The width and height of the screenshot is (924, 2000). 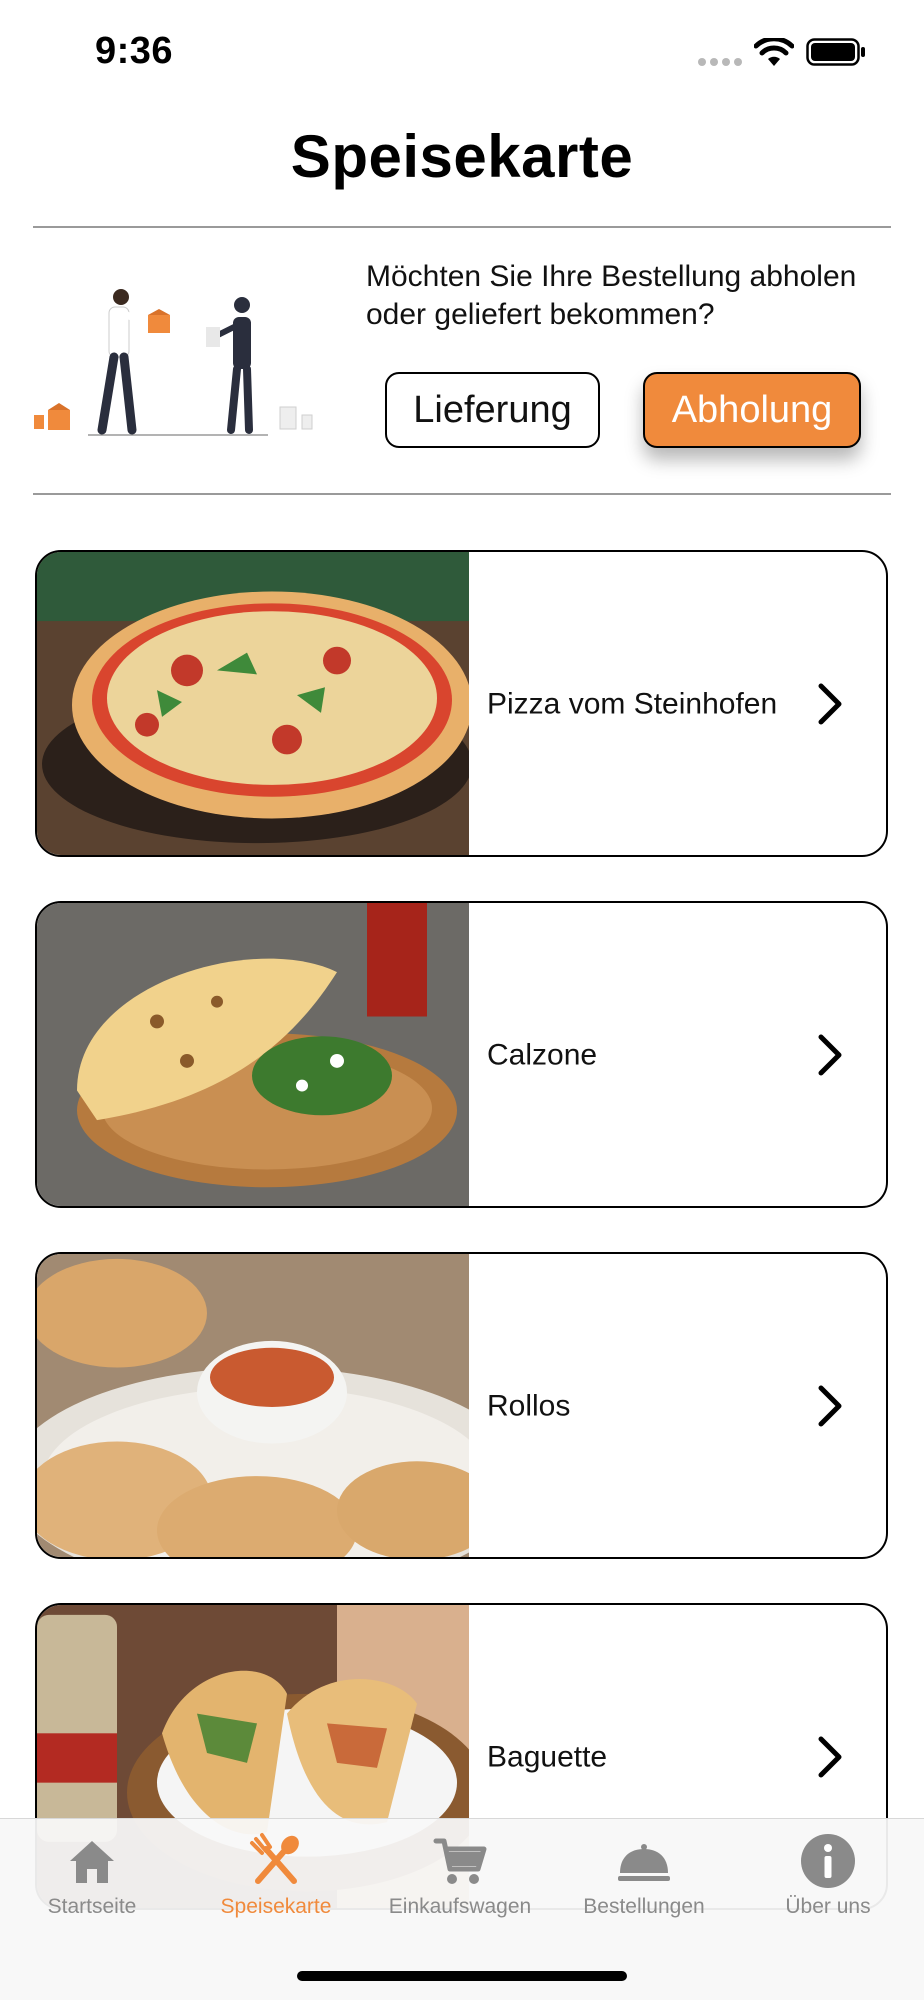 What do you see at coordinates (492, 410) in the screenshot?
I see `delivery-button: Lieferung` at bounding box center [492, 410].